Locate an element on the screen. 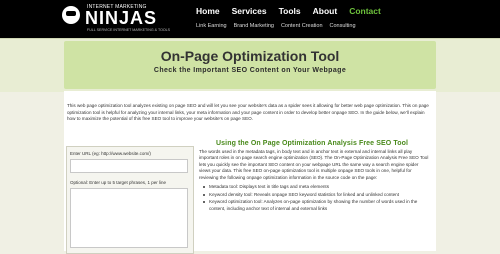  logo-wordmark: NINJAS is located at coordinates (121, 18).